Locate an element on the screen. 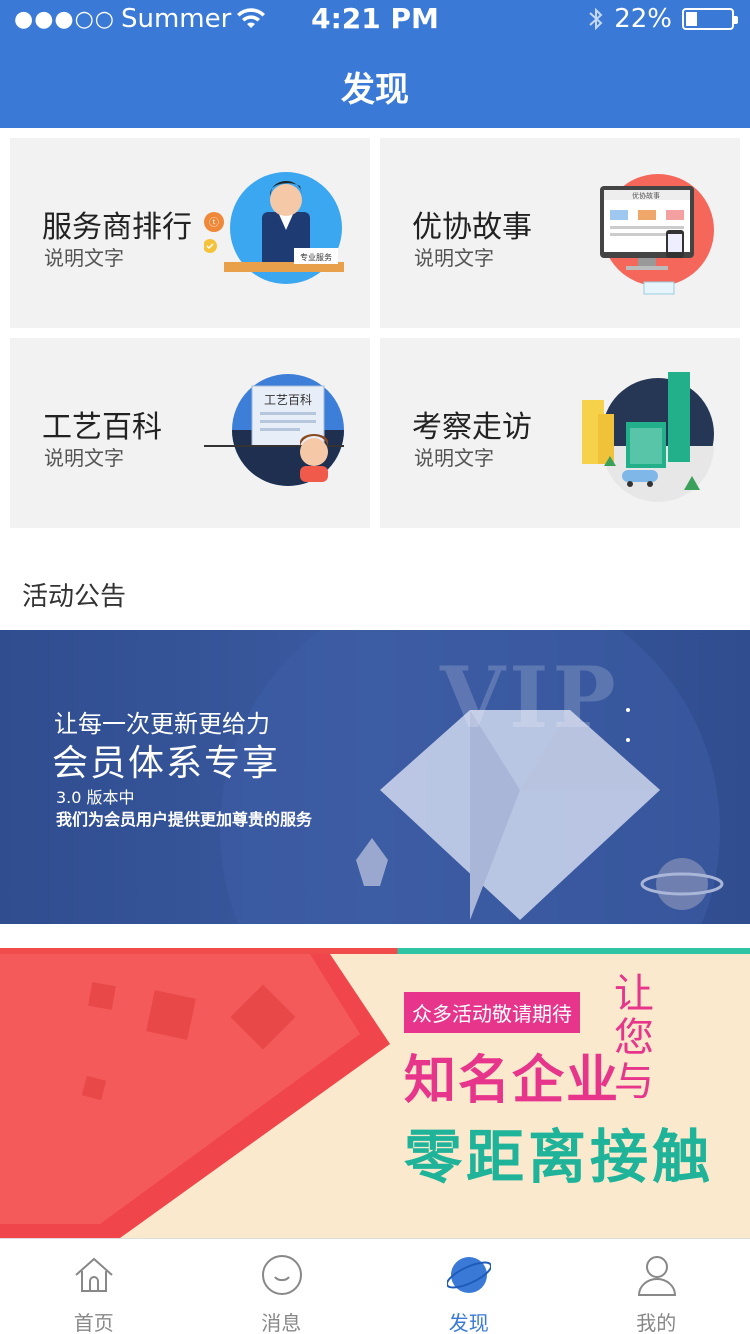 Image resolution: width=750 pixels, height=1334 pixels. status-bar: ●●●○○ Summer 4:21 PM 22% is located at coordinates (375, 20).